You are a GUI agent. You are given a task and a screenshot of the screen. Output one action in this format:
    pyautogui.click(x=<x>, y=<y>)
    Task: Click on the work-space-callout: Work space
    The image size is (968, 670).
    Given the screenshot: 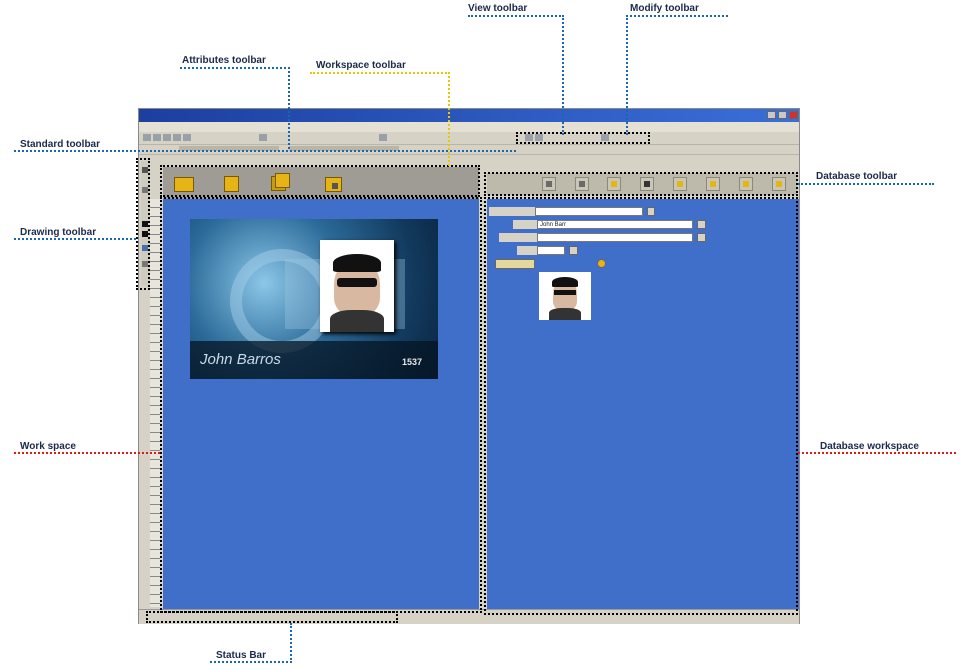 What is the action you would take?
    pyautogui.click(x=48, y=446)
    